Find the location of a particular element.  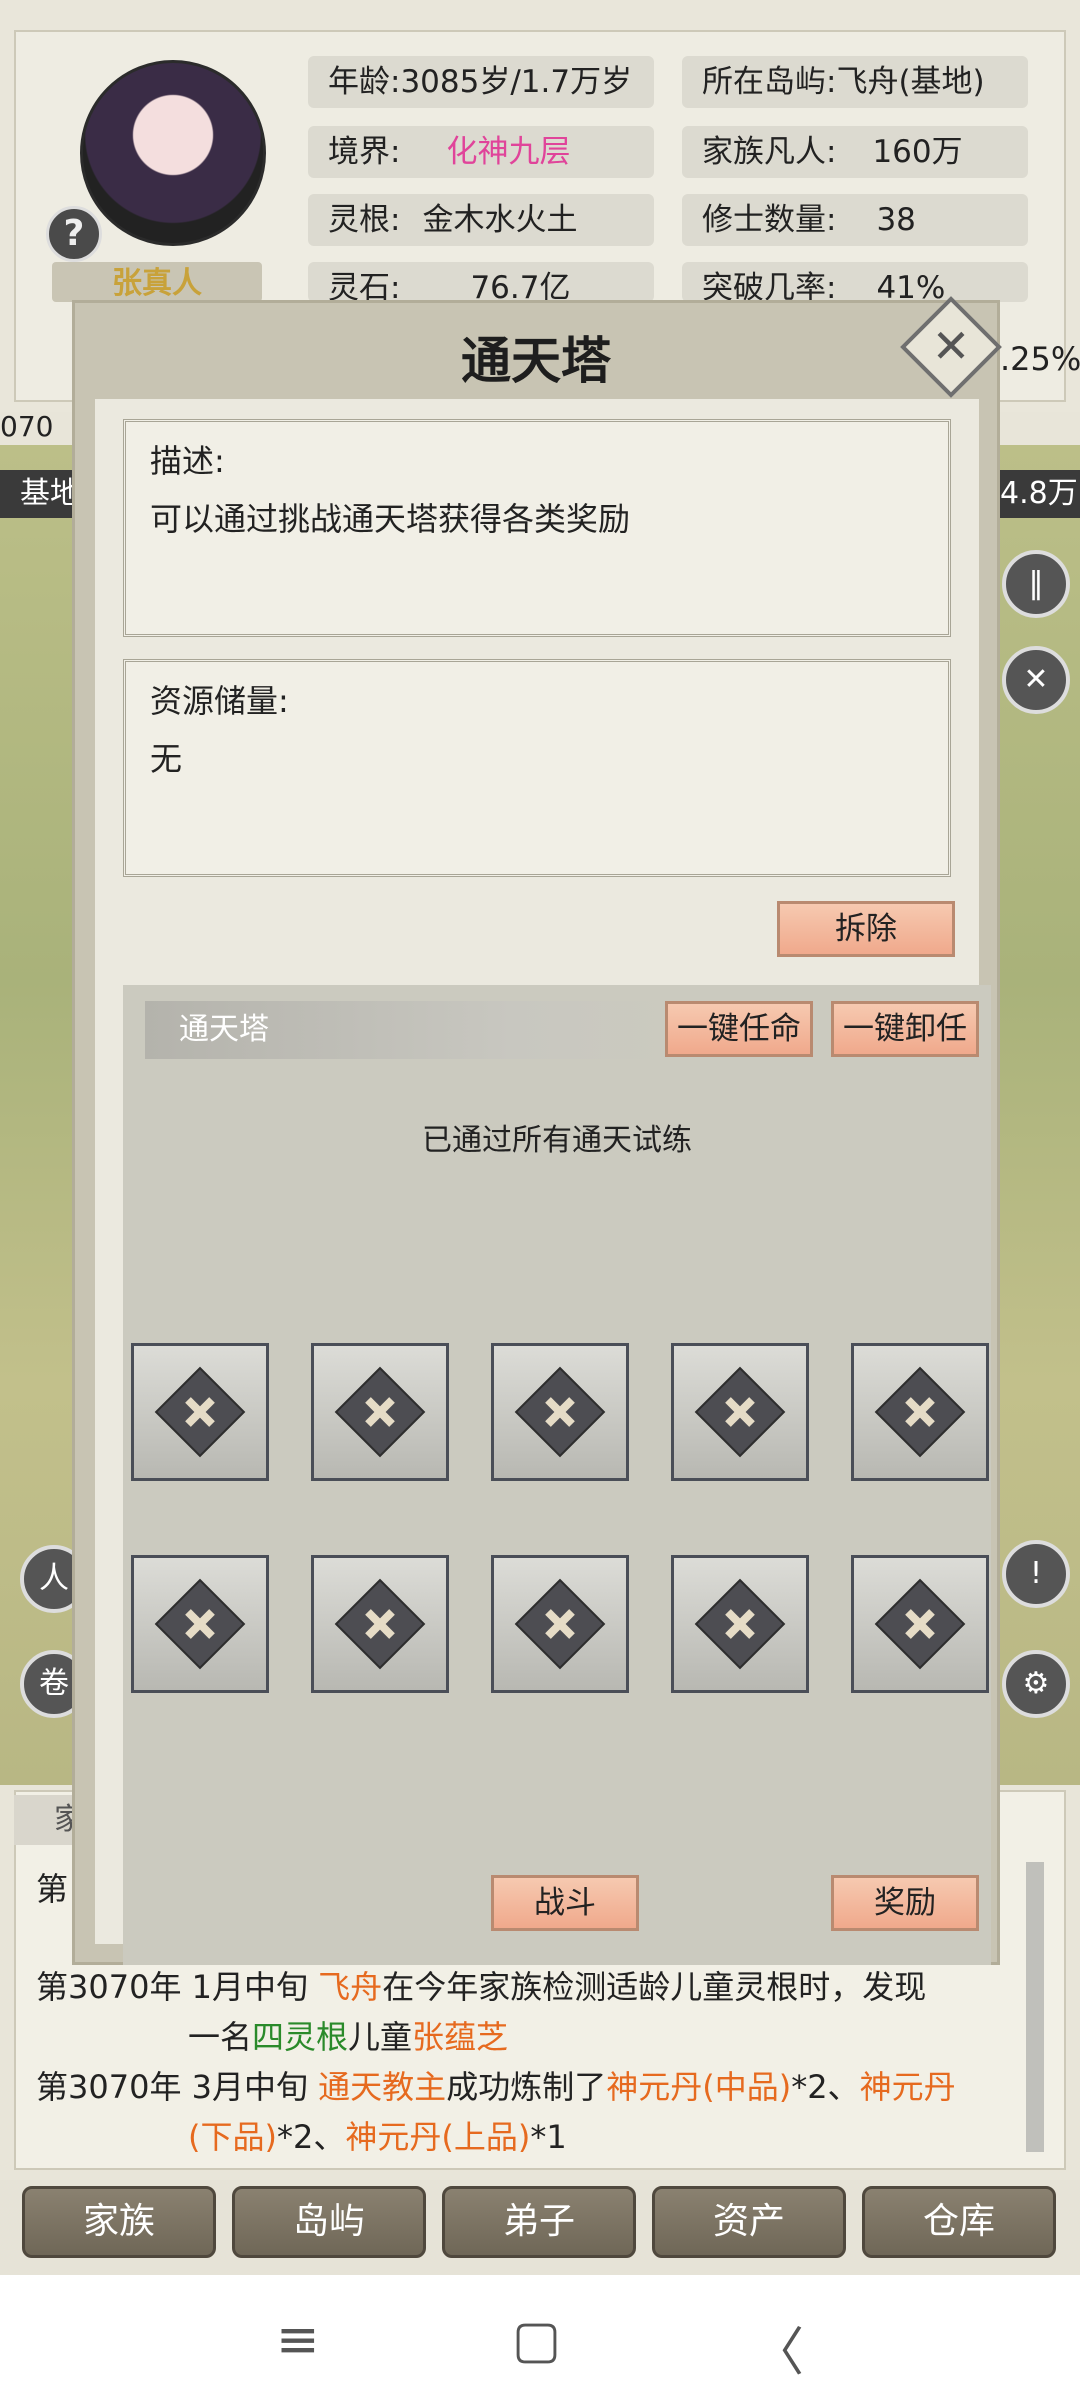

player-avatar is located at coordinates (173, 153).